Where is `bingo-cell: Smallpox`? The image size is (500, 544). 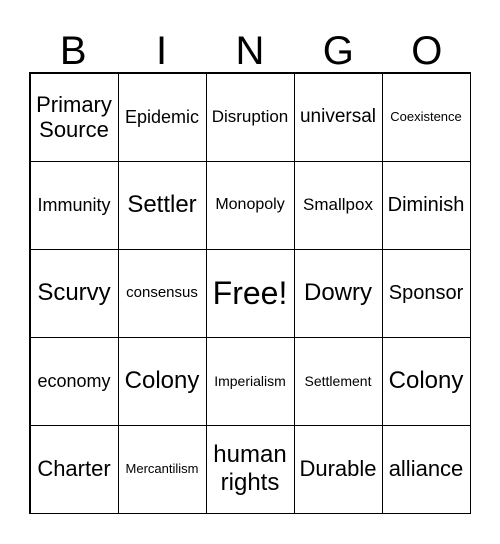 bingo-cell: Smallpox is located at coordinates (338, 205).